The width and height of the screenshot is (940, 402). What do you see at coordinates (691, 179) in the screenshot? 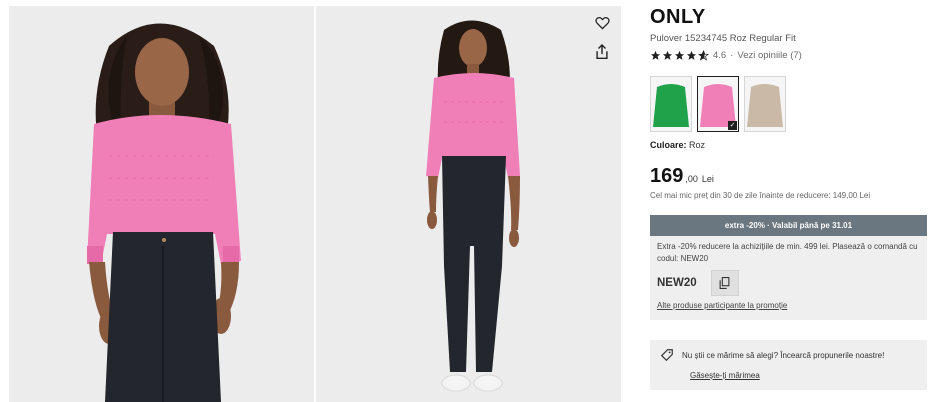
I see `price-decimals: ,00` at bounding box center [691, 179].